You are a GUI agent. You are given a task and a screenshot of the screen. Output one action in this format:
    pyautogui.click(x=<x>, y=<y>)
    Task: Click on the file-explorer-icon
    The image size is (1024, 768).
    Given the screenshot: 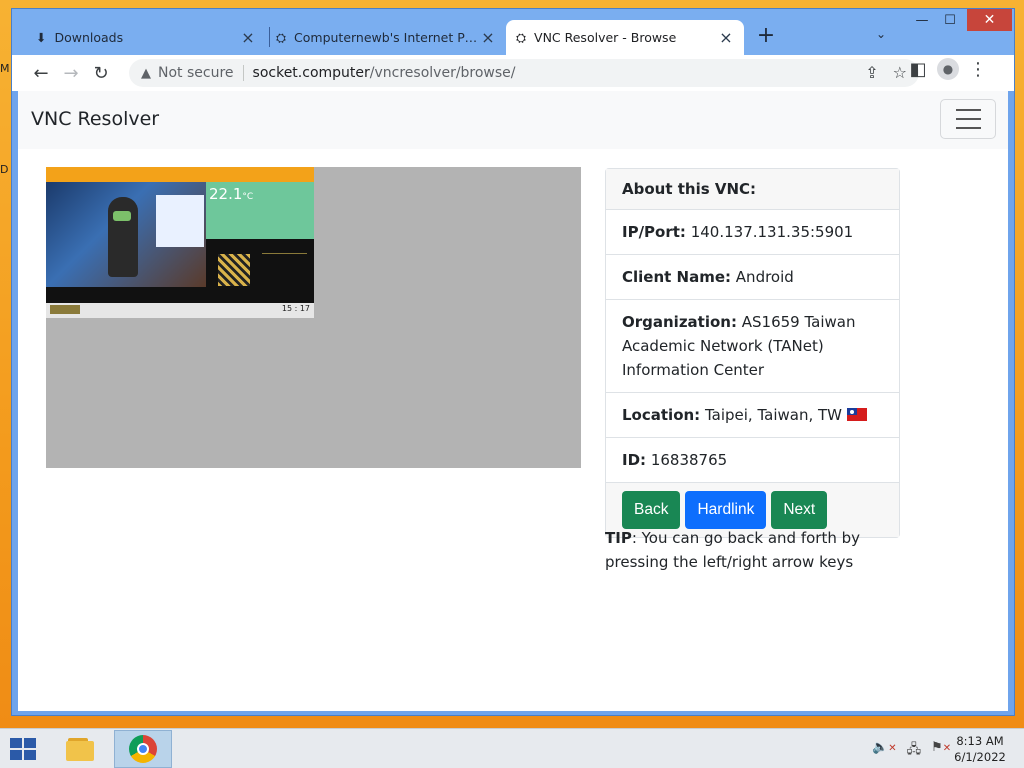 What is the action you would take?
    pyautogui.click(x=80, y=749)
    